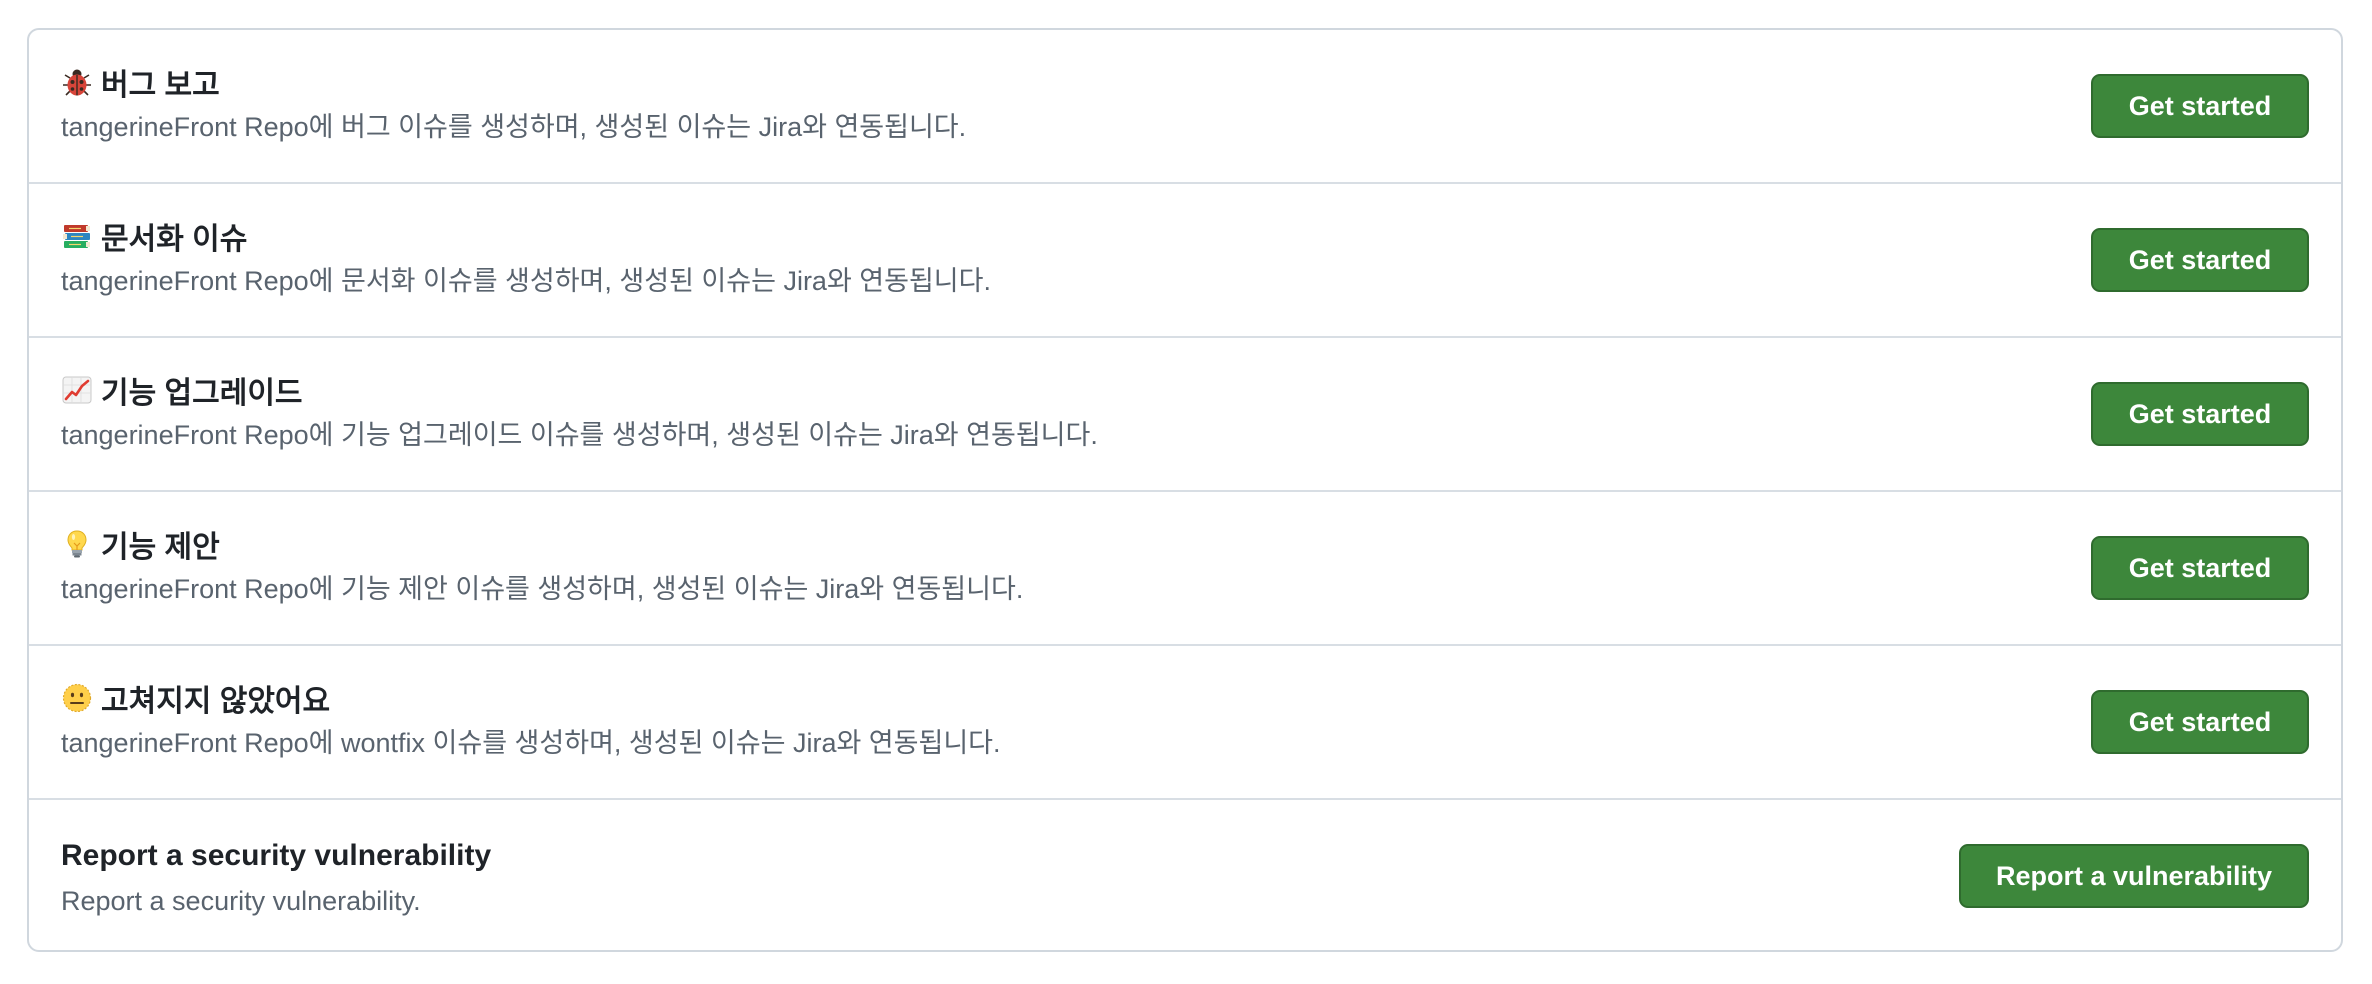  Describe the element at coordinates (160, 547) in the screenshot. I see `issue-template-title-text: 기능 제안` at that location.